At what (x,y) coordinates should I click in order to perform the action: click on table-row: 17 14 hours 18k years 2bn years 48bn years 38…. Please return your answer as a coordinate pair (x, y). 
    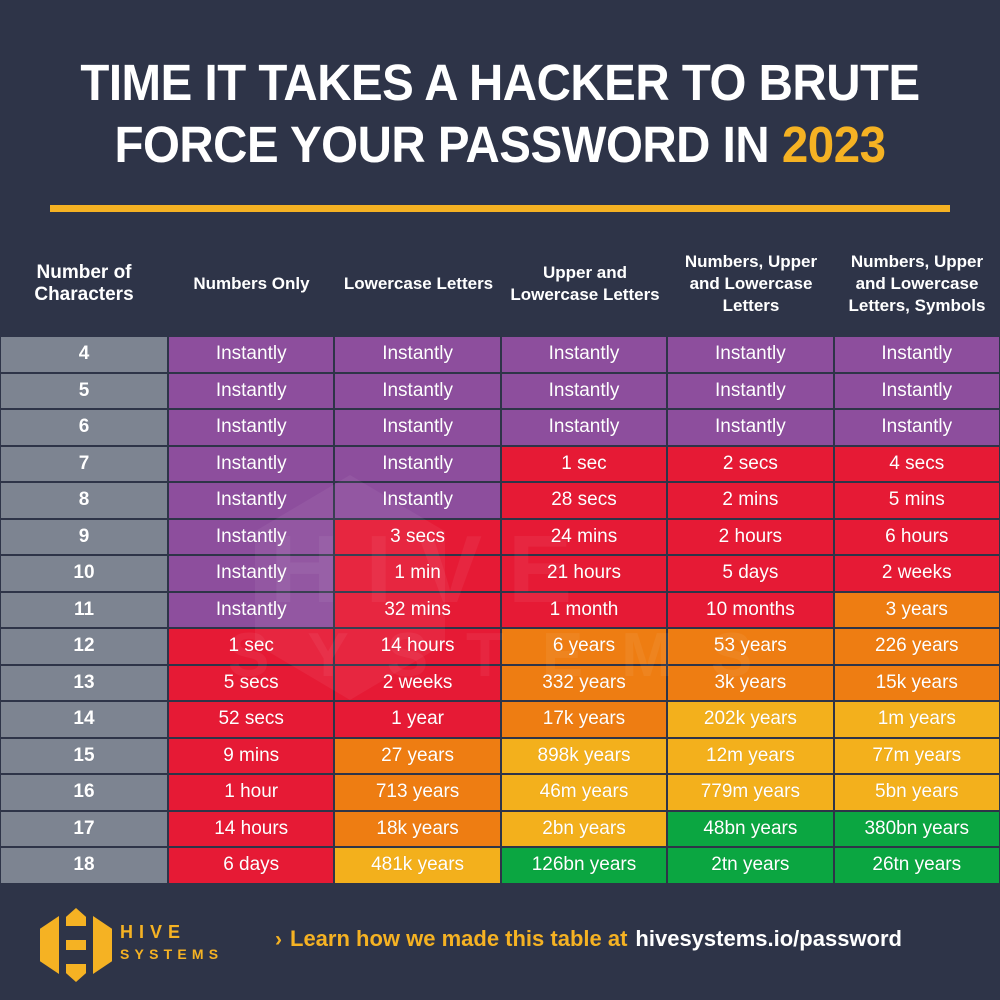
    Looking at the image, I should click on (500, 828).